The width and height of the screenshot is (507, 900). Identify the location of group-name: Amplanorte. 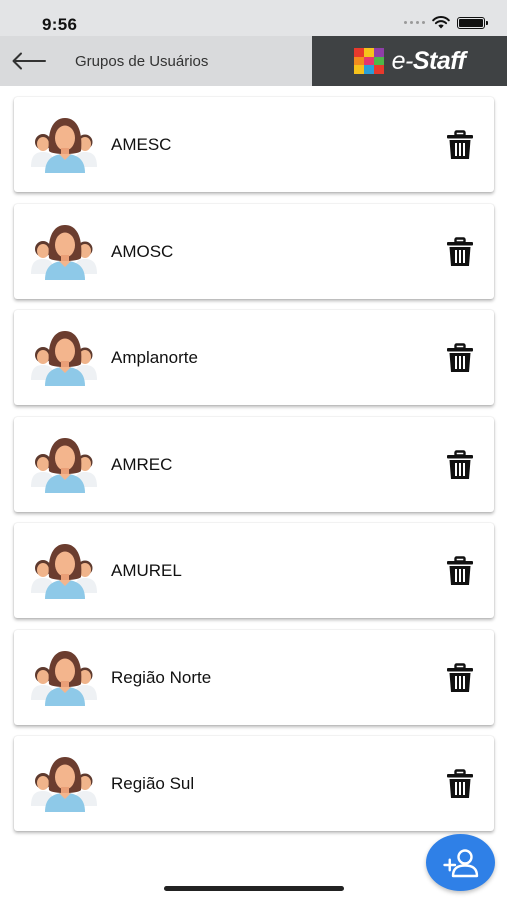
(154, 357).